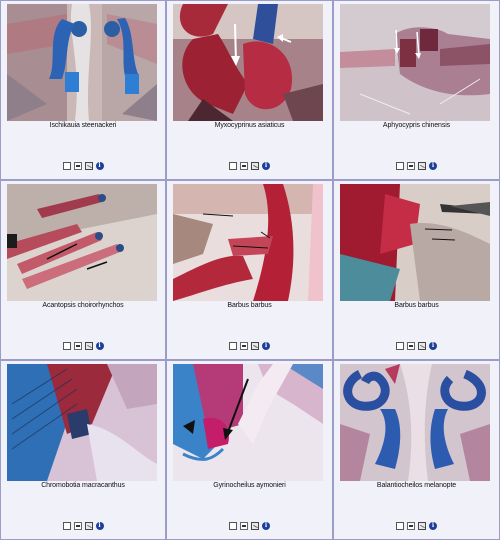  What do you see at coordinates (249, 485) in the screenshot?
I see `specimen-caption: Gyrinocheilus aymonieri` at bounding box center [249, 485].